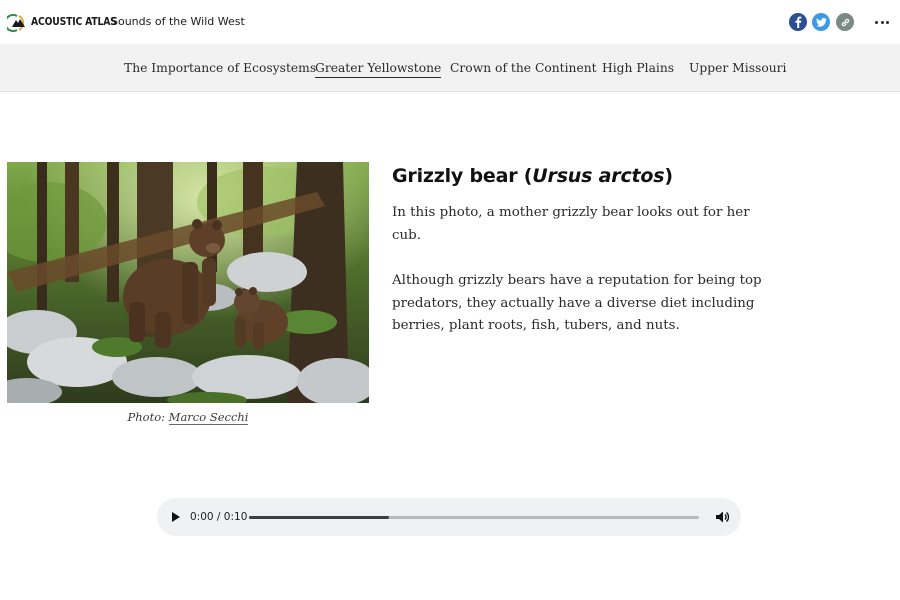 The height and width of the screenshot is (600, 900). What do you see at coordinates (737, 69) in the screenshot?
I see `nav-item-upper-missouri: Upper Missouri` at bounding box center [737, 69].